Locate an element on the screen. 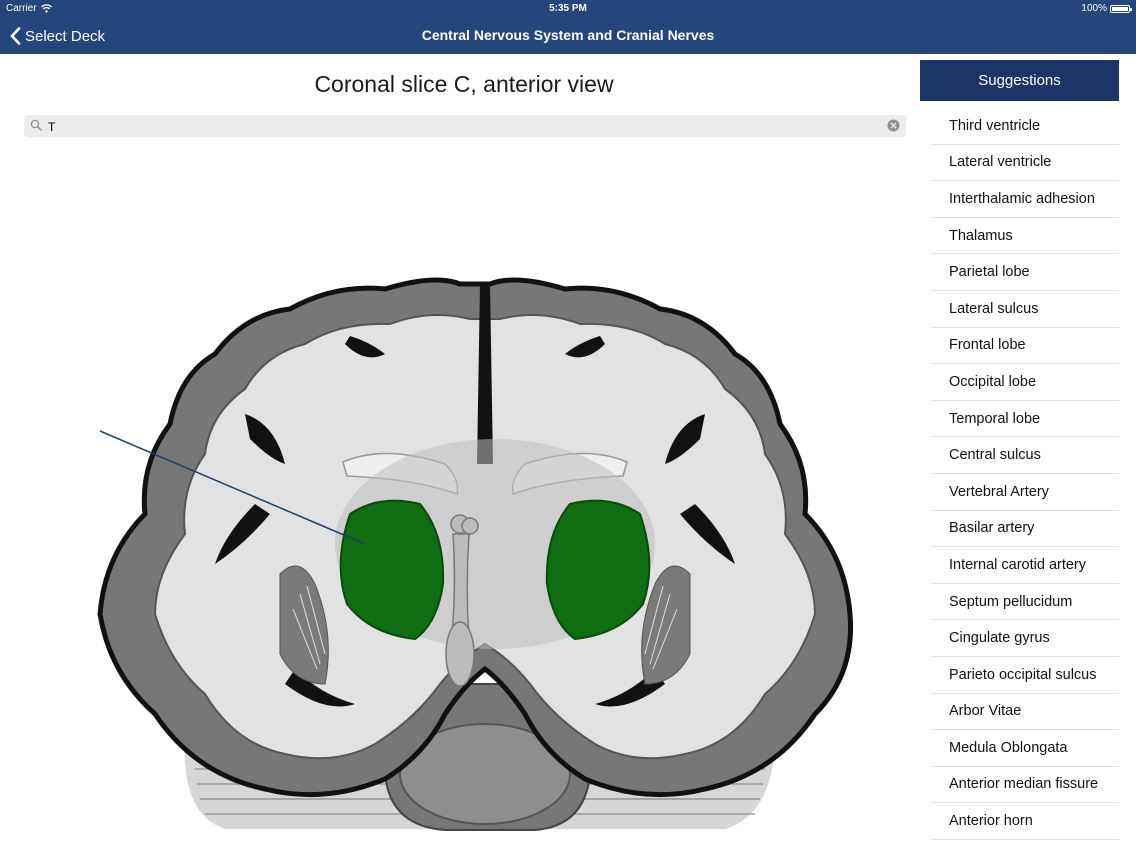 The width and height of the screenshot is (1136, 852). suggestion-item: Occipital lobe is located at coordinates (1025, 382).